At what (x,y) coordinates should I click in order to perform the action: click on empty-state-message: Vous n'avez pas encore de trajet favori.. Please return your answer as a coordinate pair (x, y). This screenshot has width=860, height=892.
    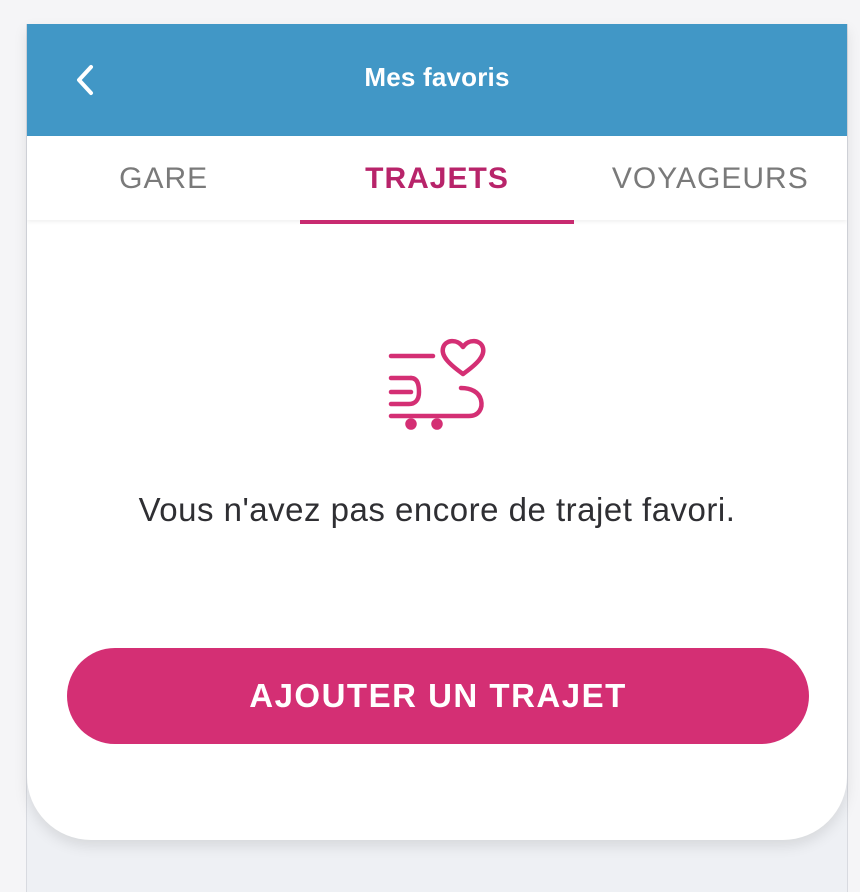
    Looking at the image, I should click on (437, 509).